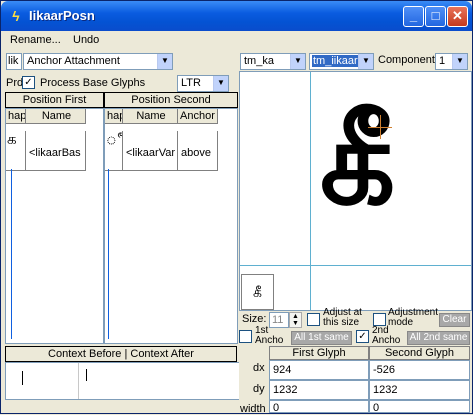  I want to click on first-anchor-checkbox, so click(245, 336).